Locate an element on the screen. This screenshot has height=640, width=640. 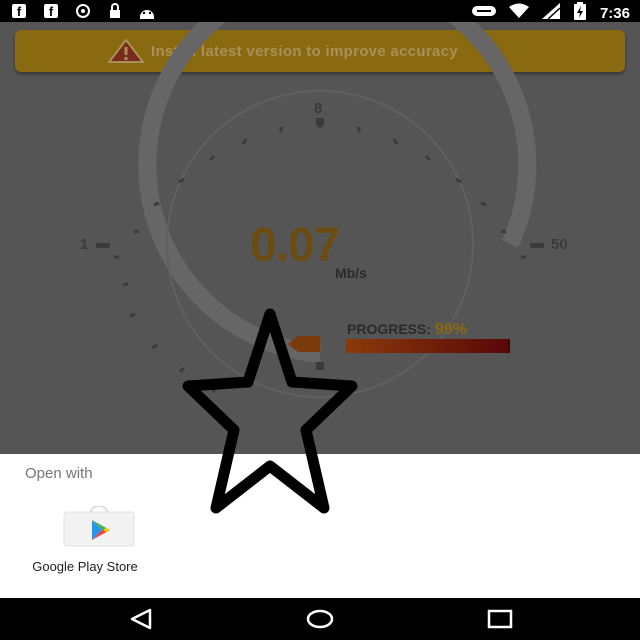
wifi-icon is located at coordinates (519, 13).